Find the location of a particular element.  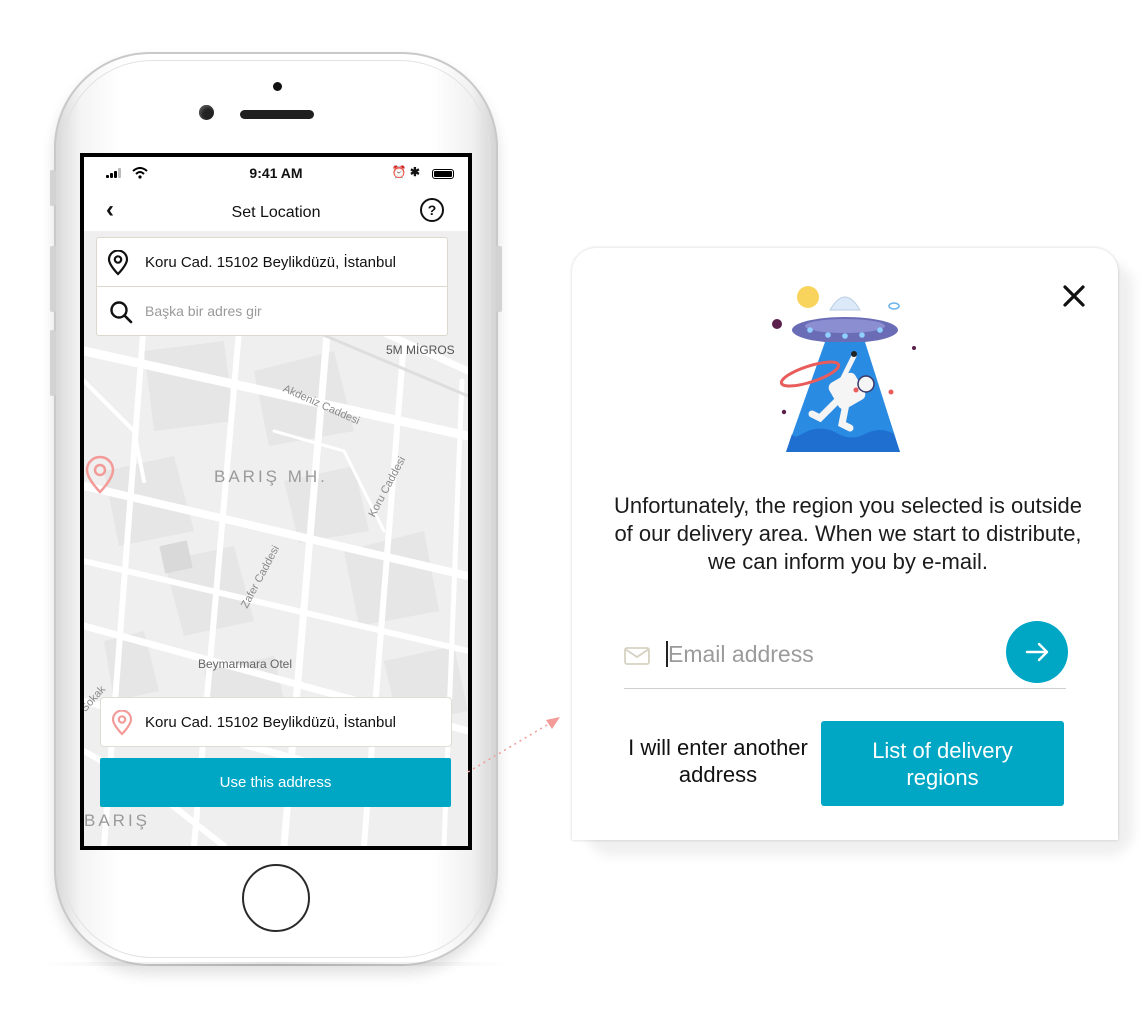

mail-icon is located at coordinates (637, 656).